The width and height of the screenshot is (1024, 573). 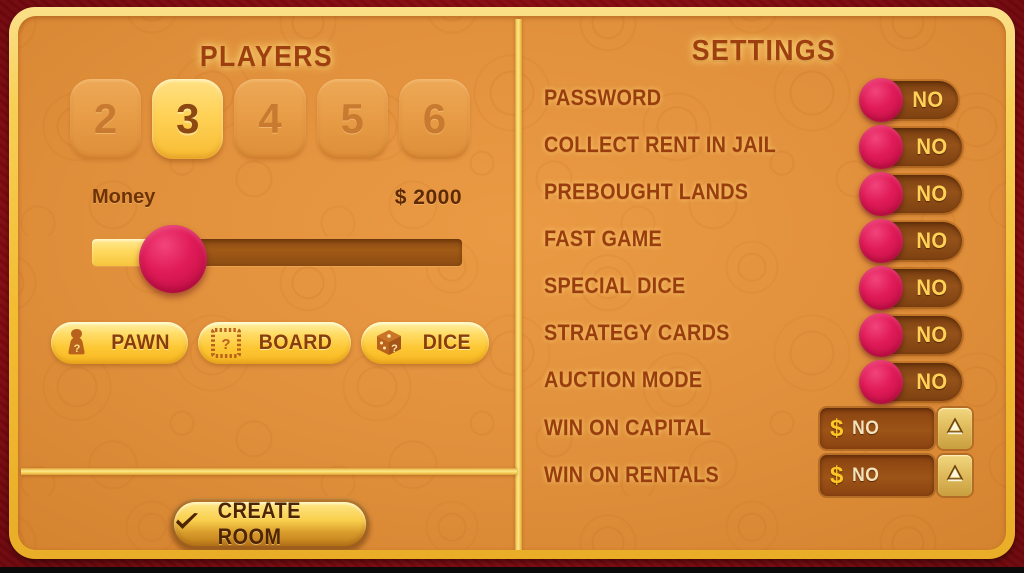 I want to click on board-question-icon: ?, so click(x=226, y=343).